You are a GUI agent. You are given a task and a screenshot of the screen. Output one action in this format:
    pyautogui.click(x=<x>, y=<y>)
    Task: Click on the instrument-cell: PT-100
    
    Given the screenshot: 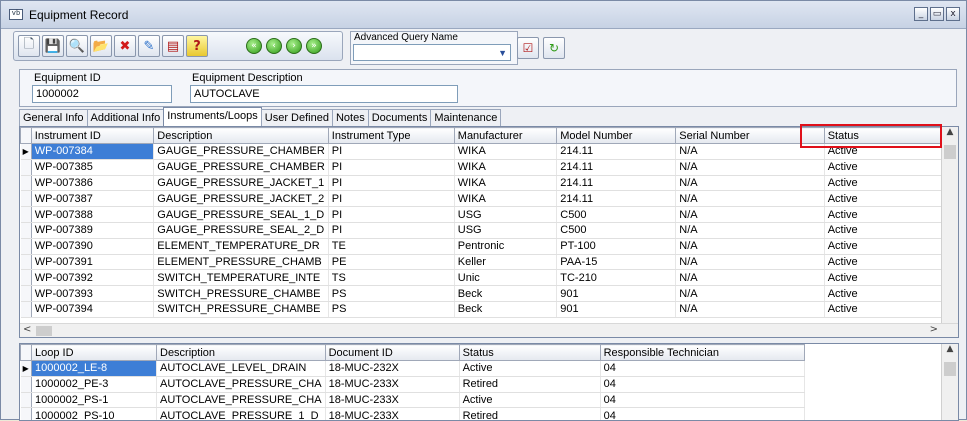 What is the action you would take?
    pyautogui.click(x=616, y=246)
    